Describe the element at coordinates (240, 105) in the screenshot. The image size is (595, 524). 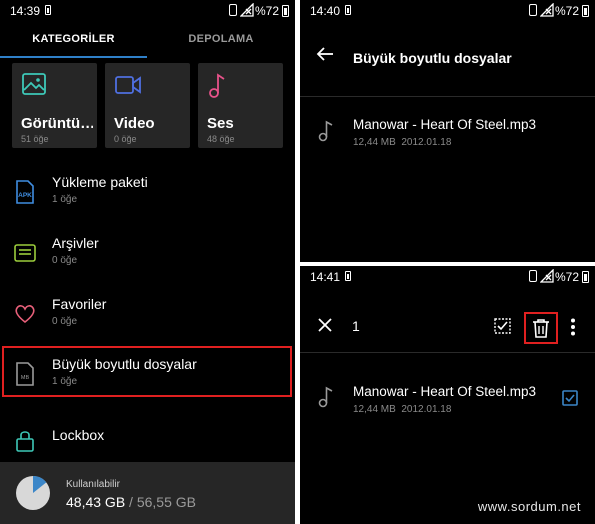
I see `category-tile-audio: Ses 48 öğe` at that location.